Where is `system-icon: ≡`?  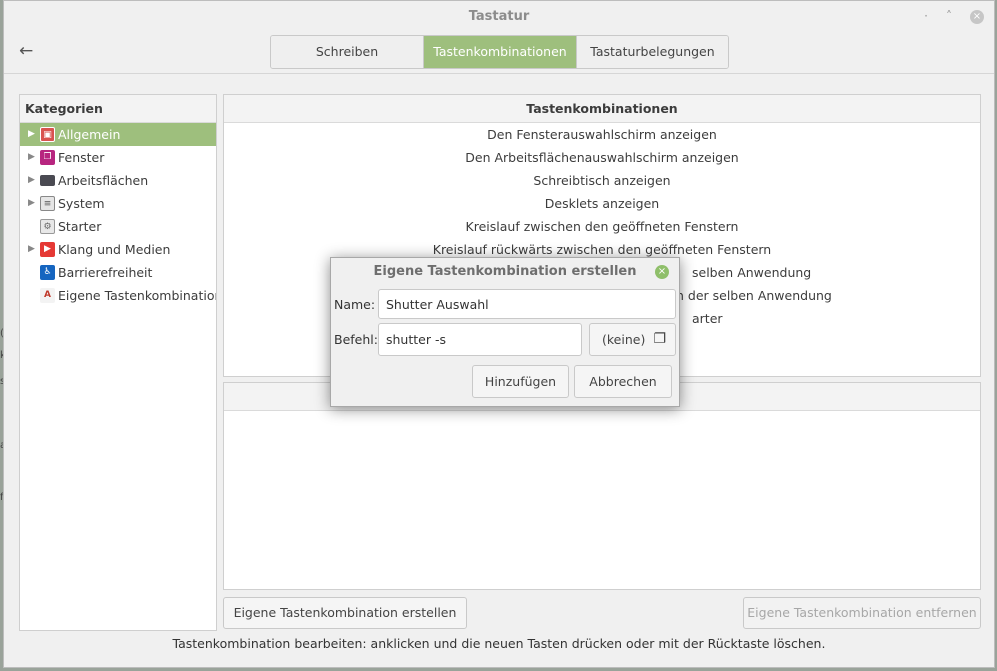 system-icon: ≡ is located at coordinates (47, 203).